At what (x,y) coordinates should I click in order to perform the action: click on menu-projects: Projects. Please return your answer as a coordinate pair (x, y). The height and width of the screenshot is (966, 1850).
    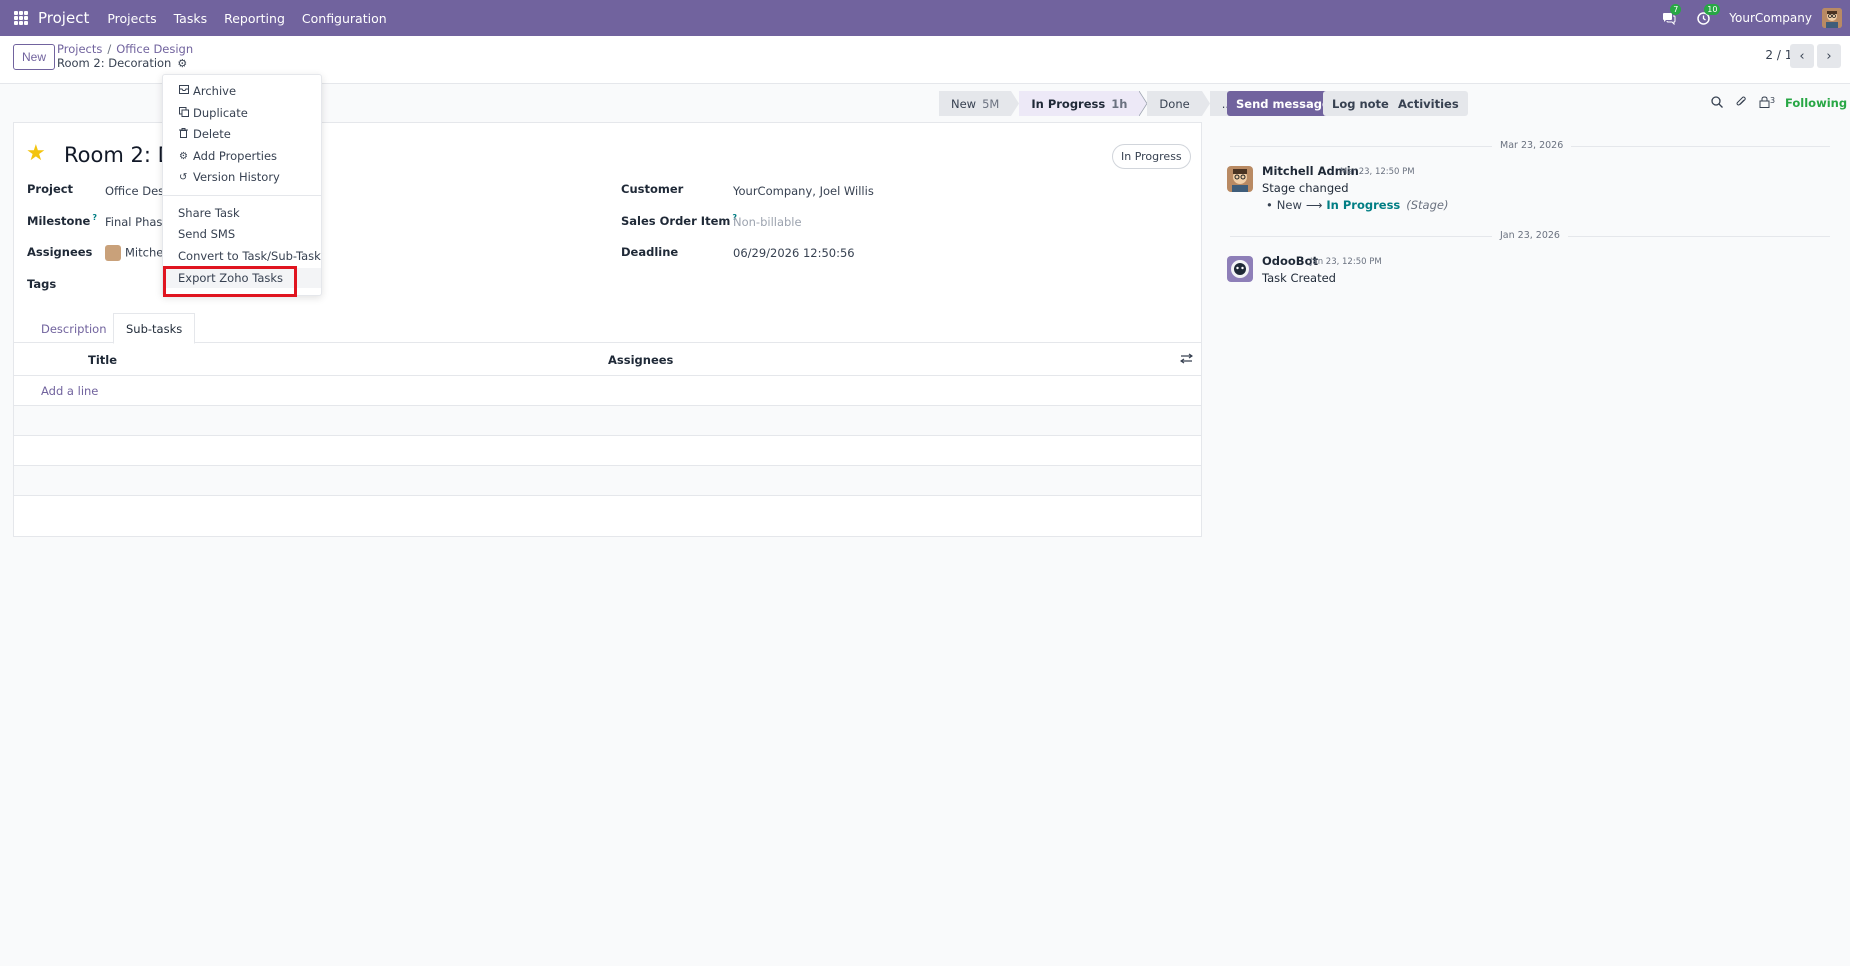
    Looking at the image, I should click on (131, 18).